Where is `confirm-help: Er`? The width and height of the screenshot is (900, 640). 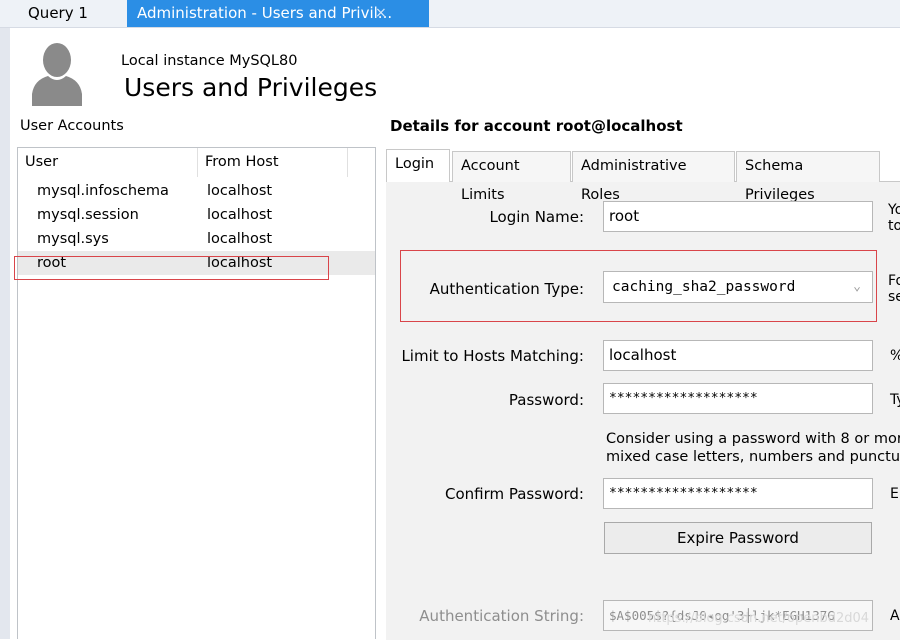
confirm-help: Er is located at coordinates (895, 494).